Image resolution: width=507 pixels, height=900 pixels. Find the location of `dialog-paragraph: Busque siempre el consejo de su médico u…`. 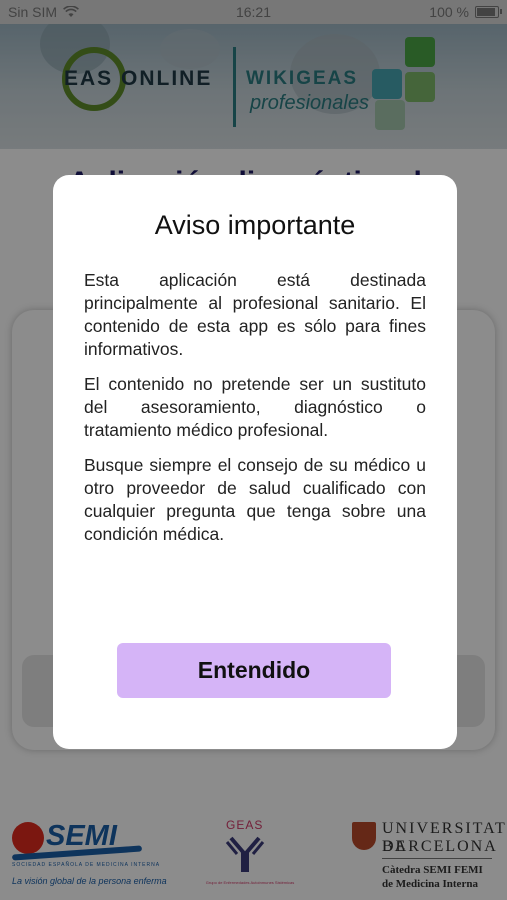

dialog-paragraph: Busque siempre el consejo de su médico u… is located at coordinates (255, 499).